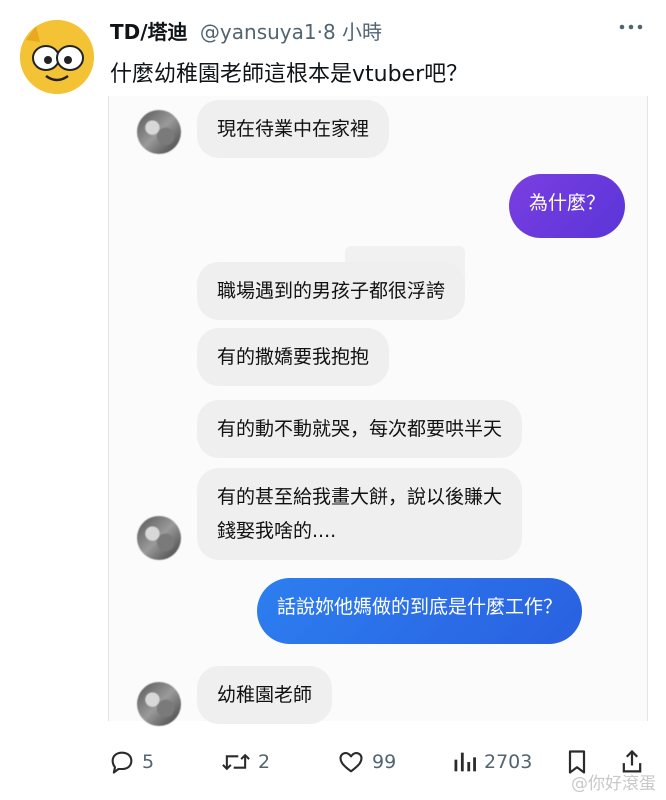 The image size is (666, 800). I want to click on retweet-count: 2, so click(264, 762).